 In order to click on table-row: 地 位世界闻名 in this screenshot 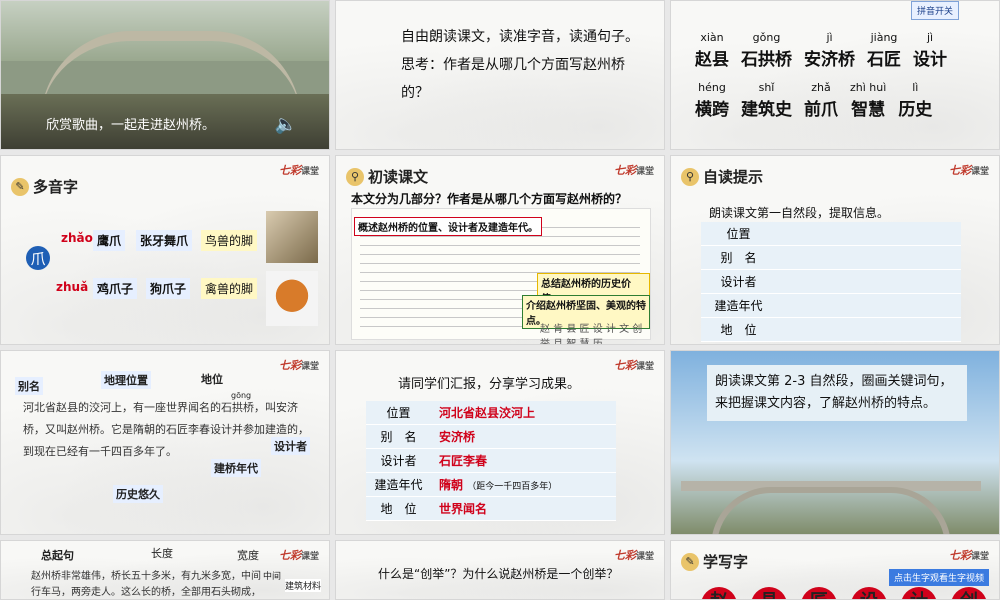, I will do `click(491, 508)`.